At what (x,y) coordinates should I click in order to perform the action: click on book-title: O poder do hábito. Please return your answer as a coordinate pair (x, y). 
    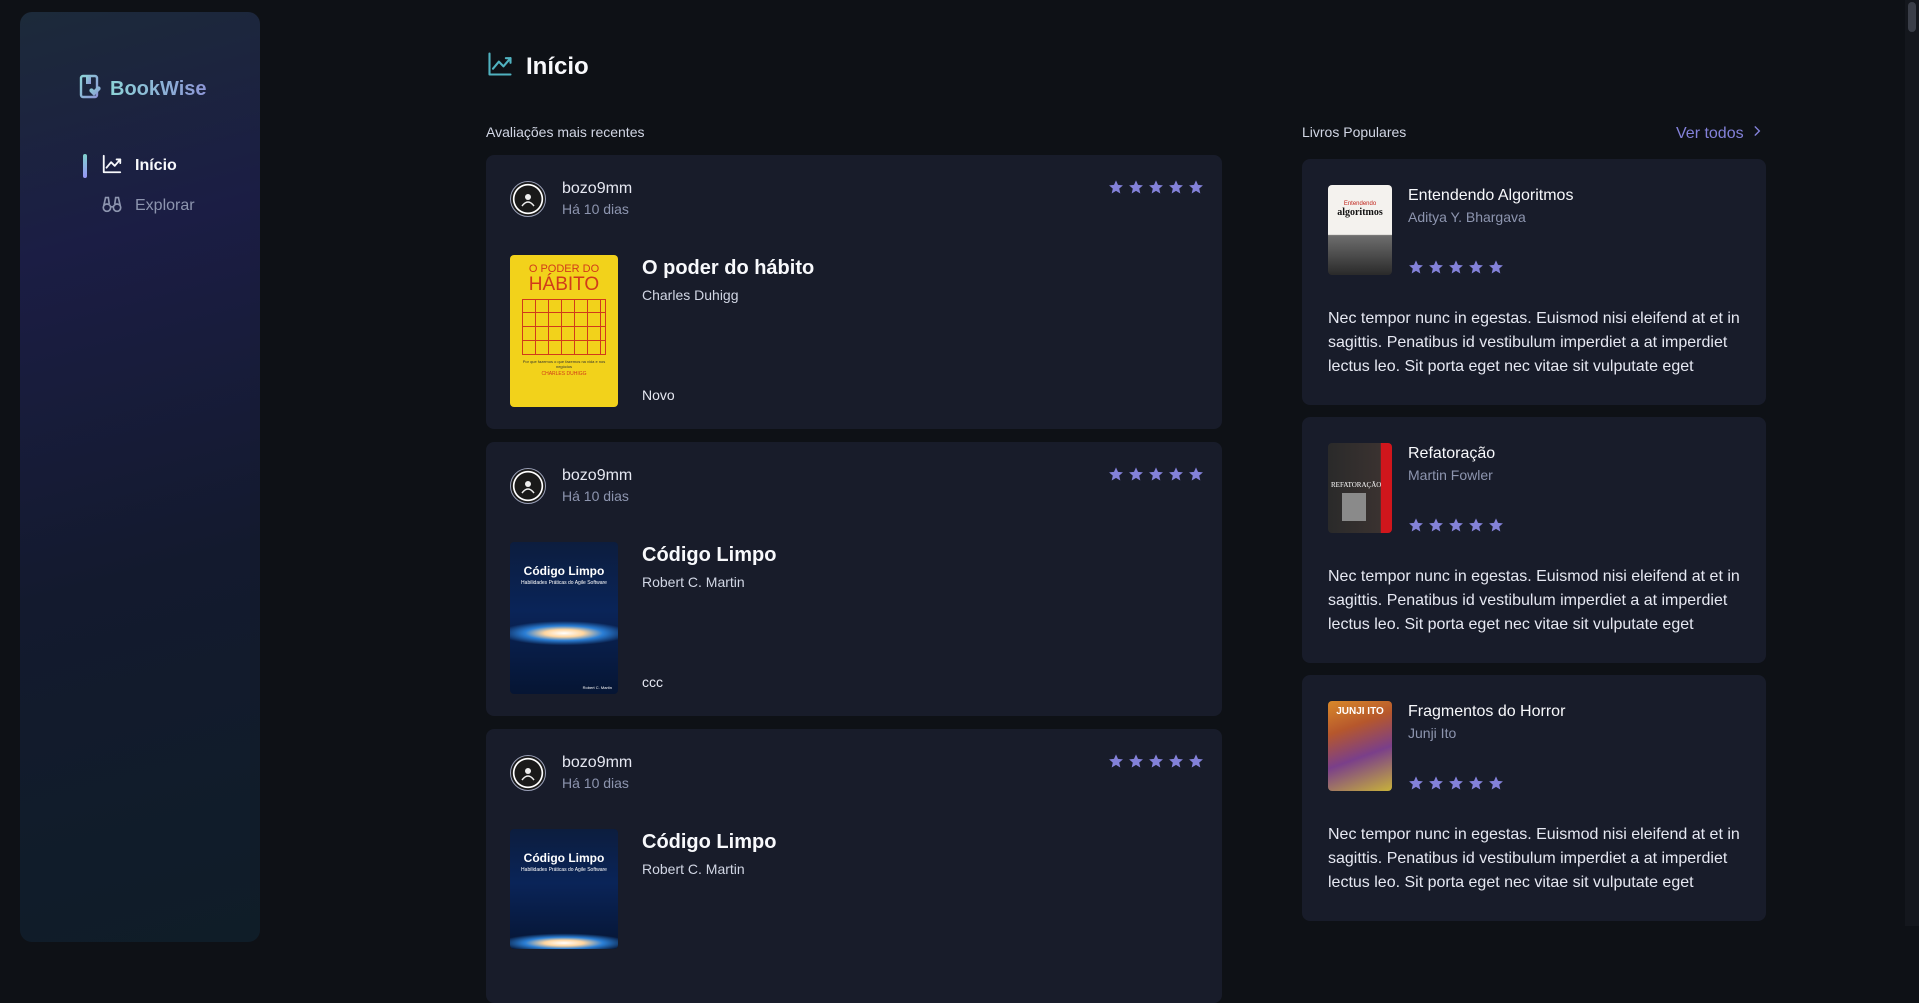
    Looking at the image, I should click on (728, 268).